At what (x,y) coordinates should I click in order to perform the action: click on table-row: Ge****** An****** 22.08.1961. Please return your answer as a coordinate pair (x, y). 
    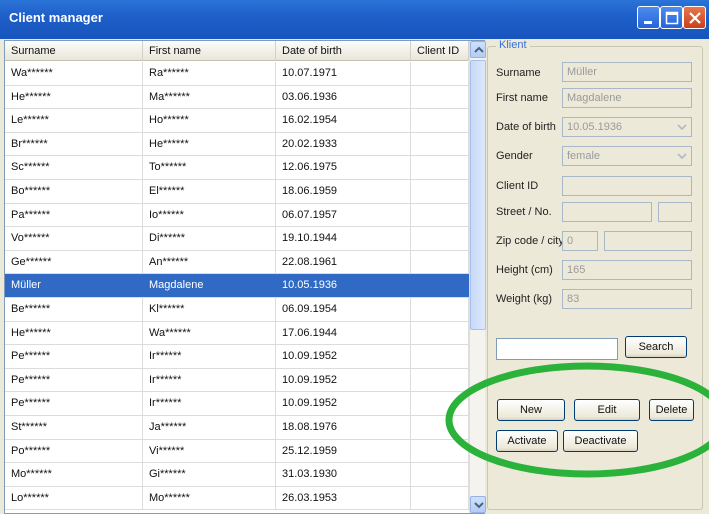
    Looking at the image, I should click on (237, 262).